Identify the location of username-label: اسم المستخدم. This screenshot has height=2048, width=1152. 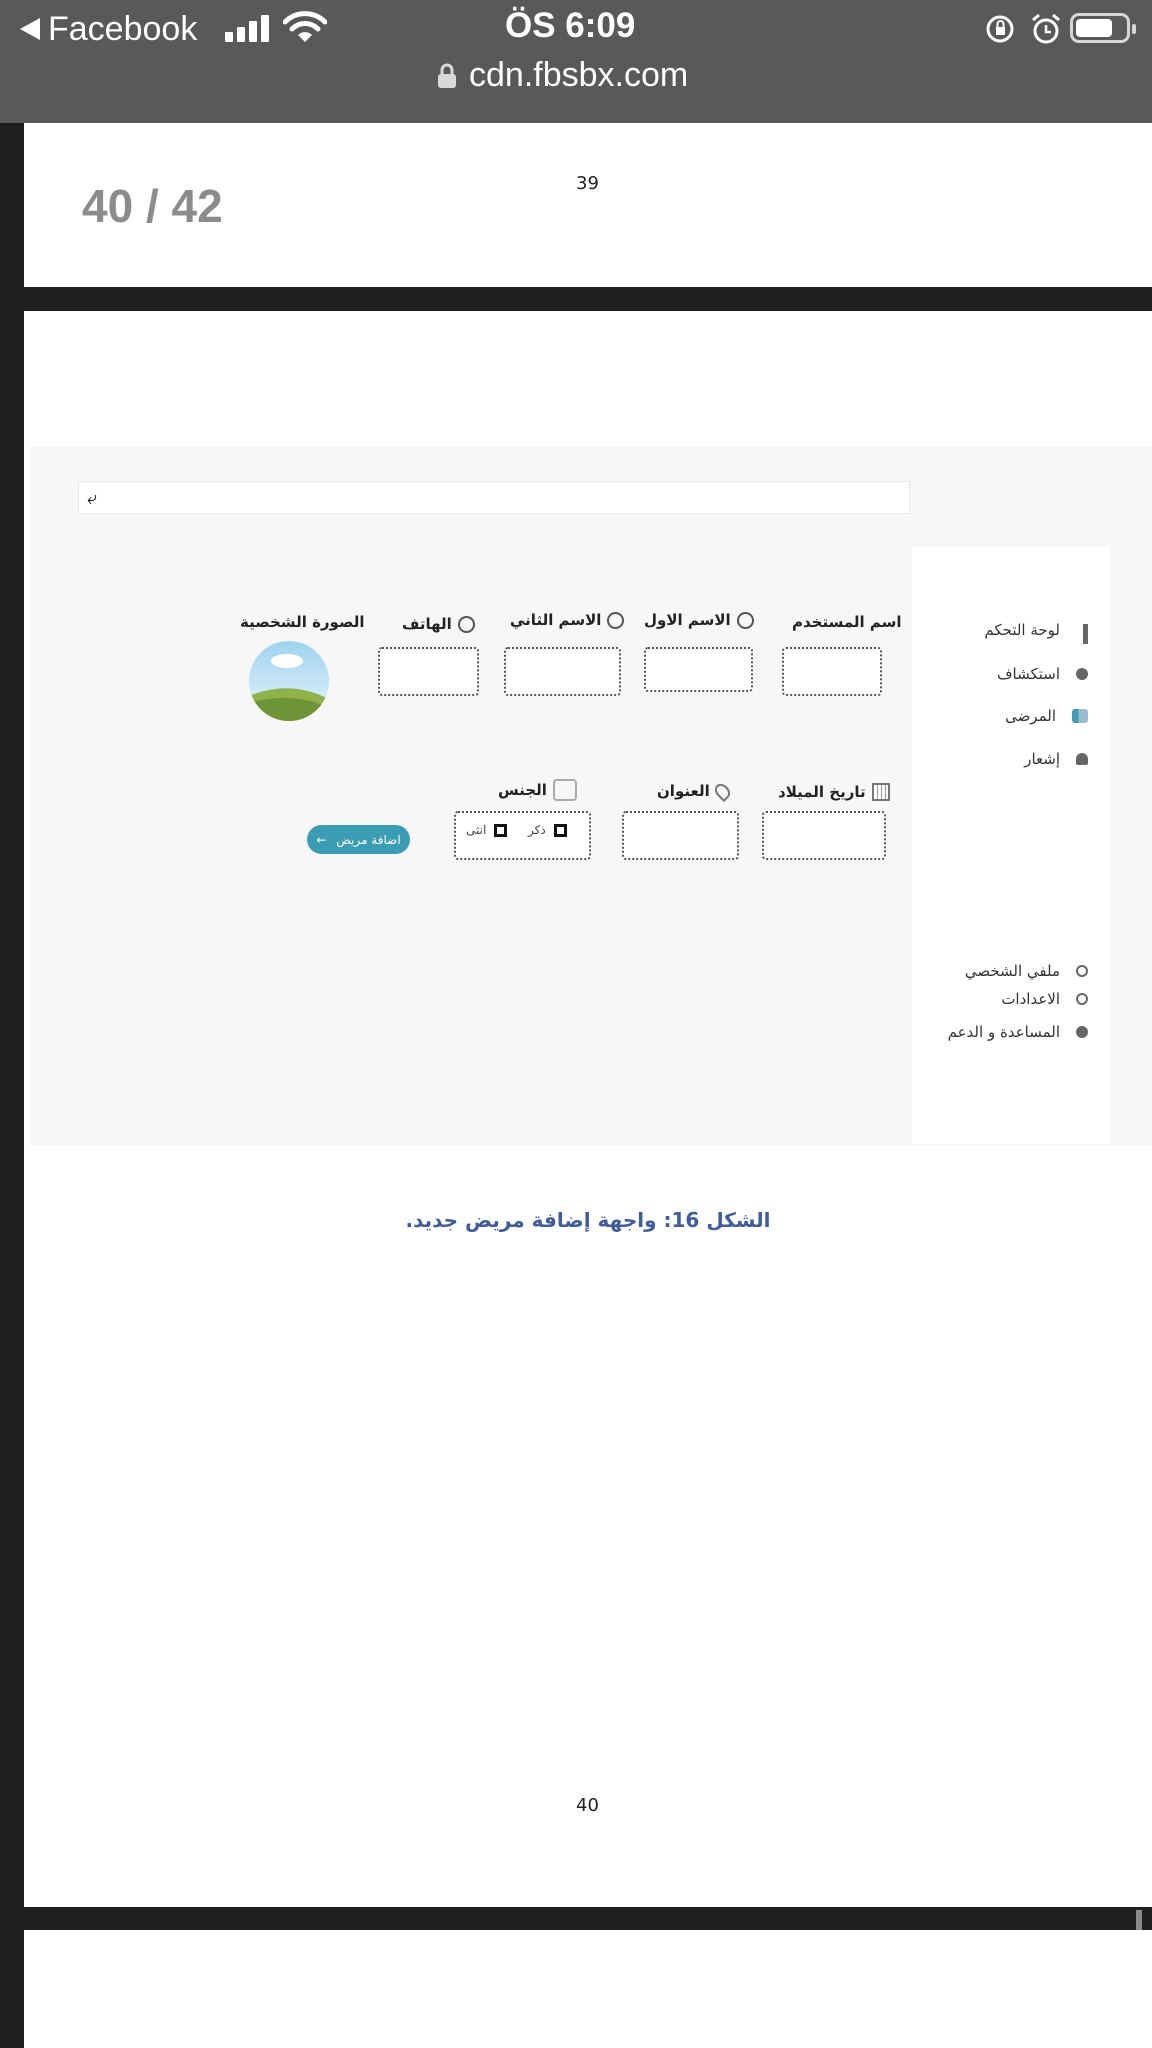
(847, 622).